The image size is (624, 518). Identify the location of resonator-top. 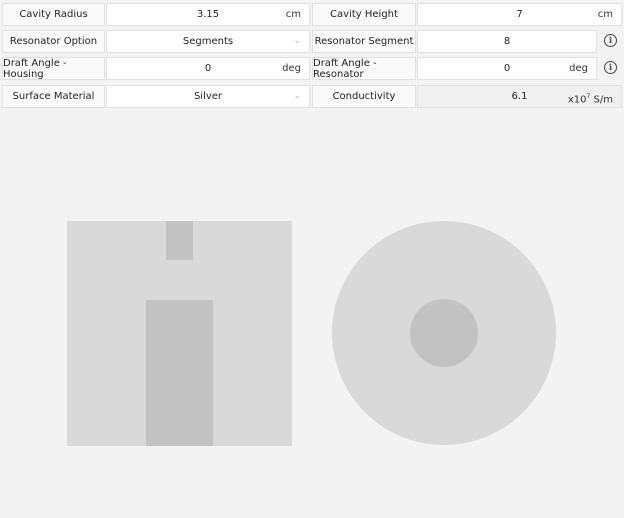
(444, 333).